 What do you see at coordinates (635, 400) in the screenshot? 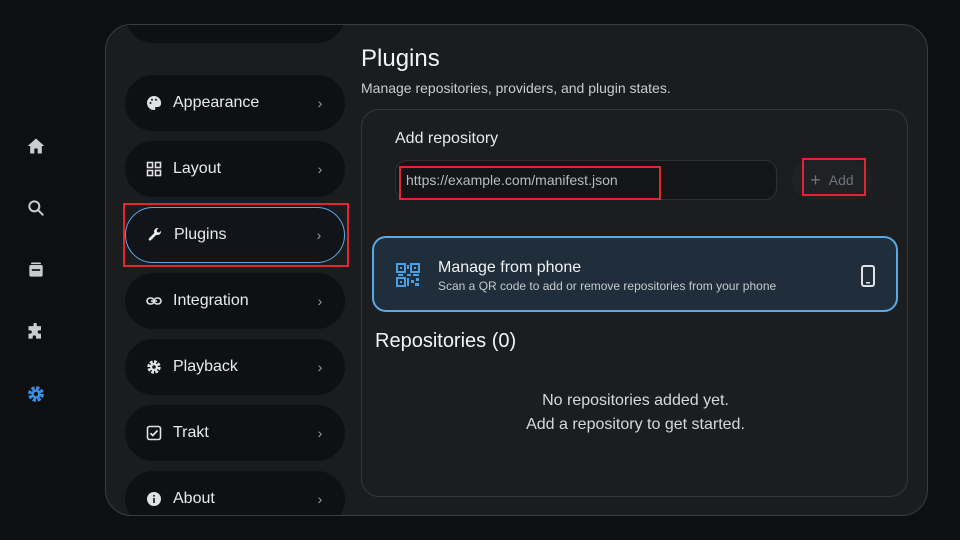
I see `empty-state-line1: No repositories added yet.` at bounding box center [635, 400].